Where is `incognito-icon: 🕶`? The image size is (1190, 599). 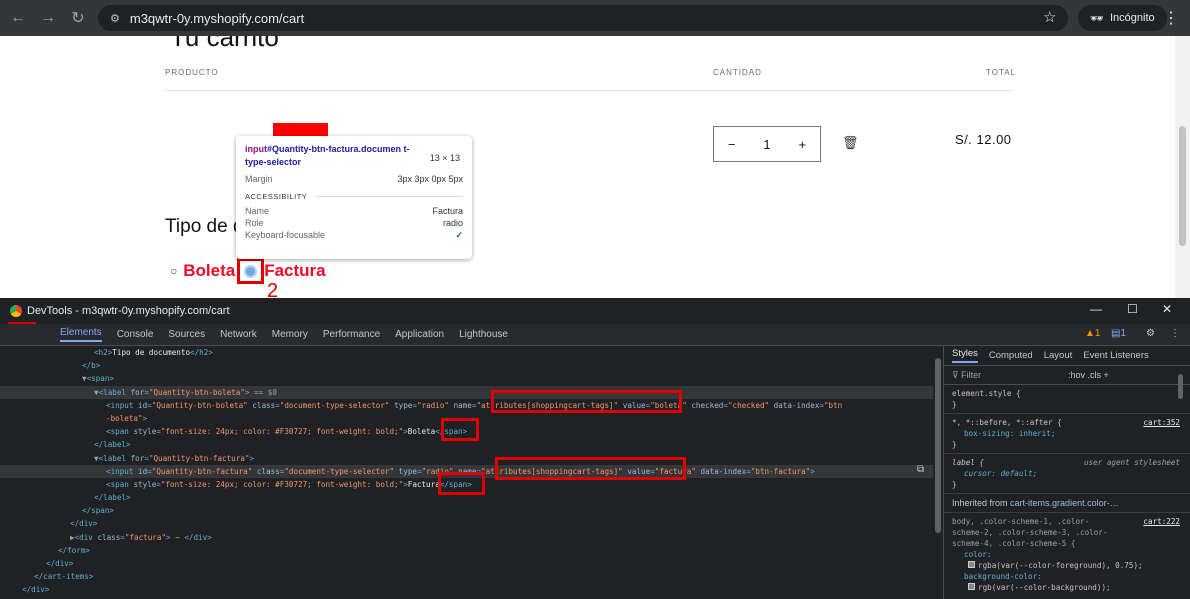
incognito-icon: 🕶 is located at coordinates (1097, 18).